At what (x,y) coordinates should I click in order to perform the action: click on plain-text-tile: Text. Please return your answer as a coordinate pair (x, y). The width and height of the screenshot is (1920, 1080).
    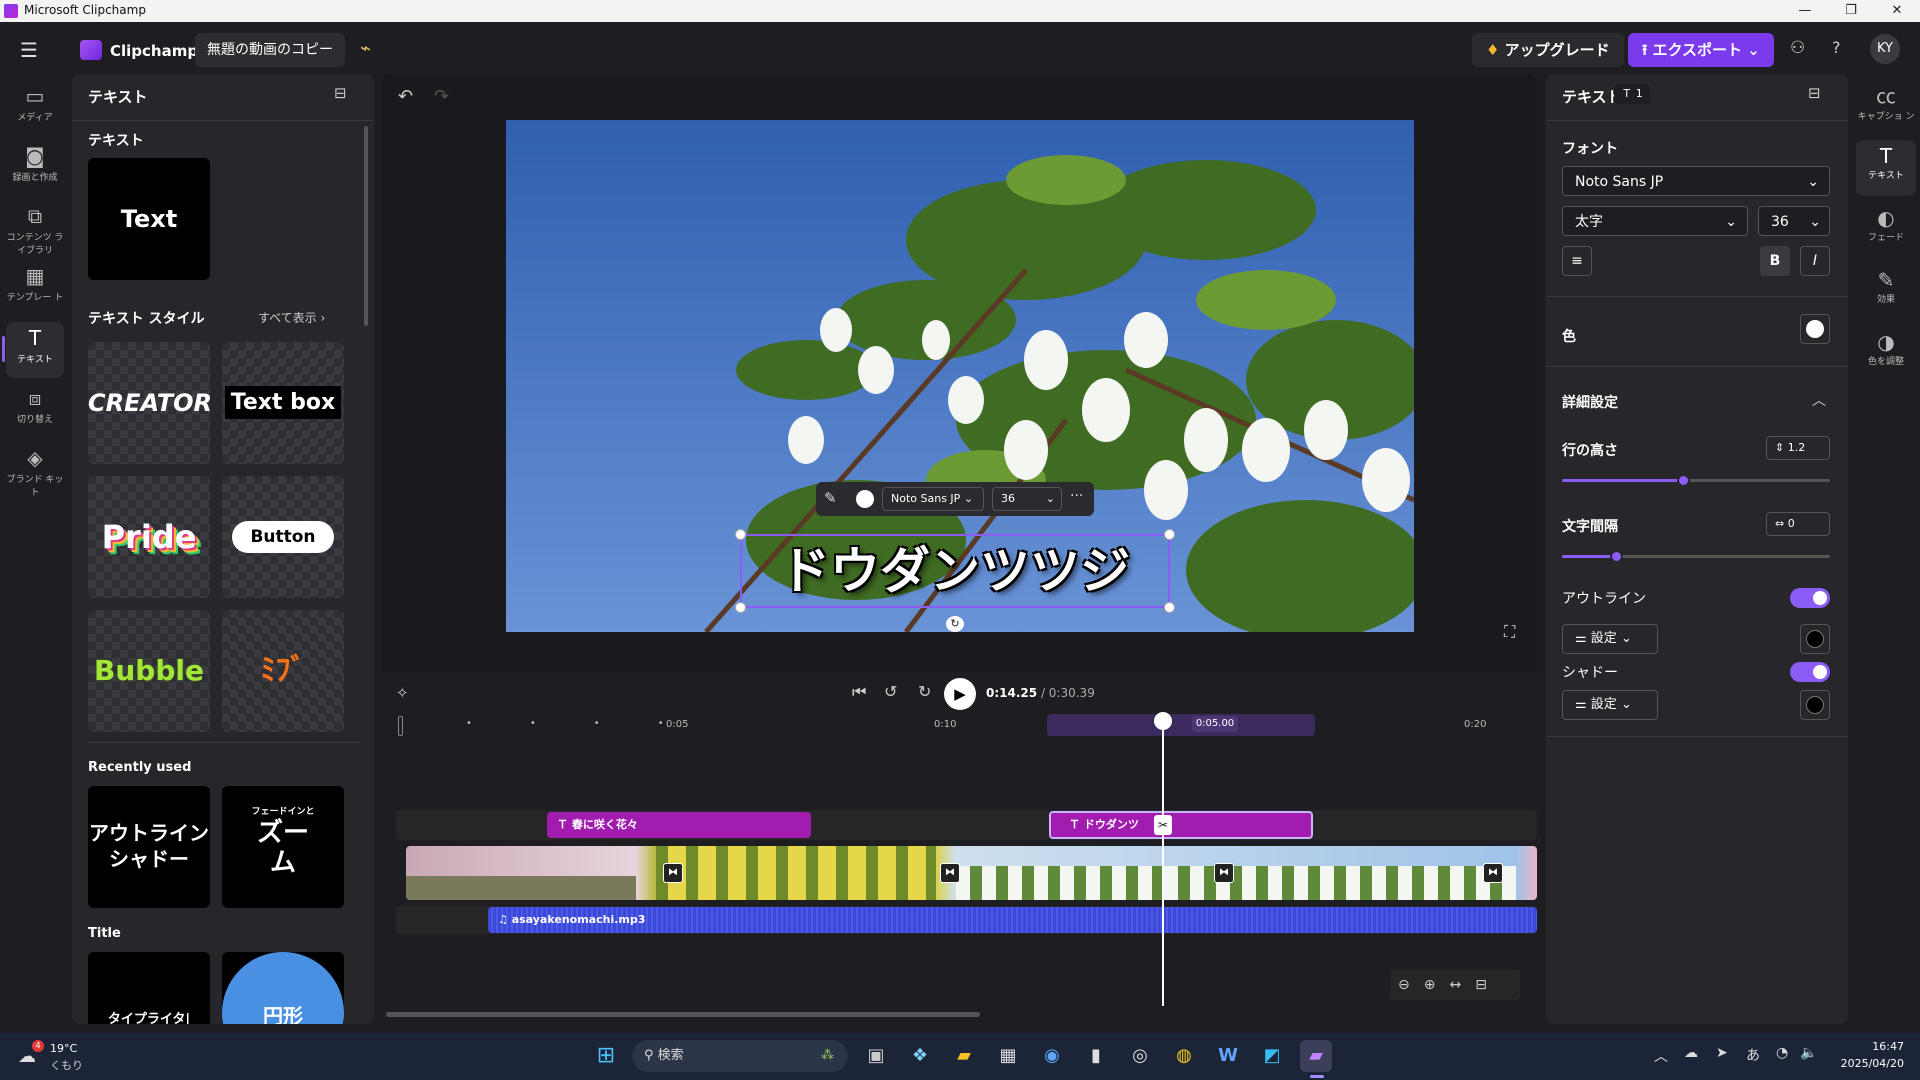
    Looking at the image, I should click on (149, 219).